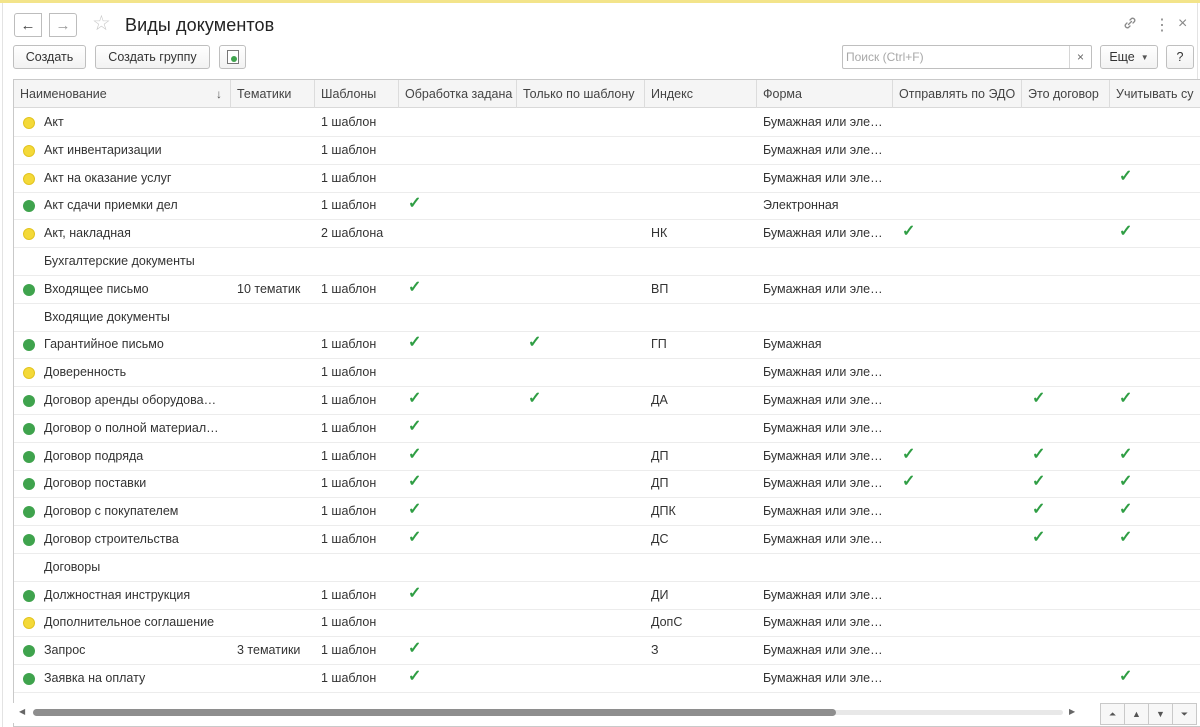 The image size is (1200, 727). I want to click on back-button: ←, so click(28, 25).